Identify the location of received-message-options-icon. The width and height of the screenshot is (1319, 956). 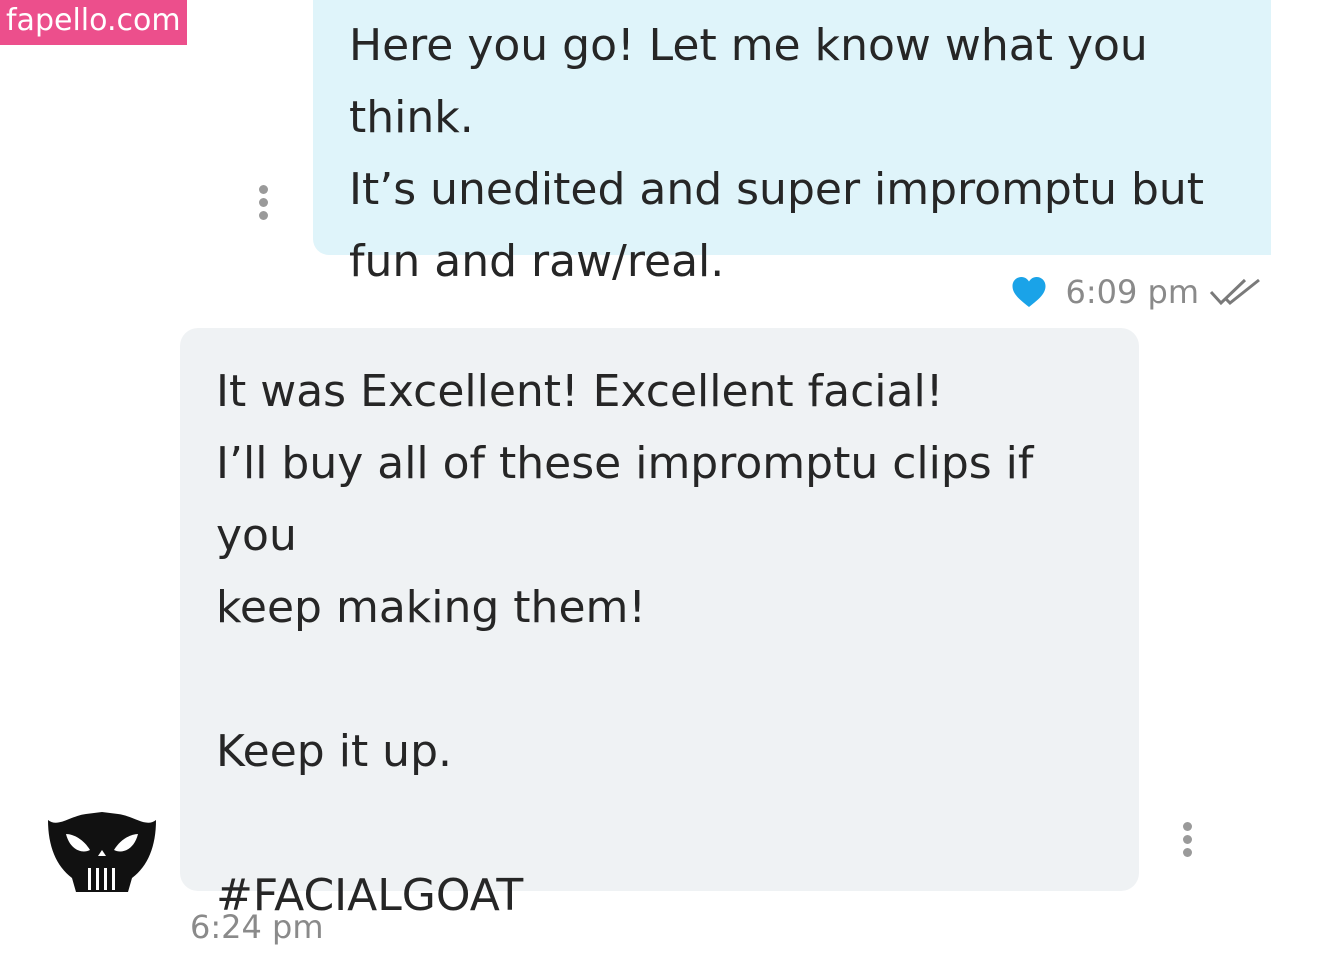
(1188, 841).